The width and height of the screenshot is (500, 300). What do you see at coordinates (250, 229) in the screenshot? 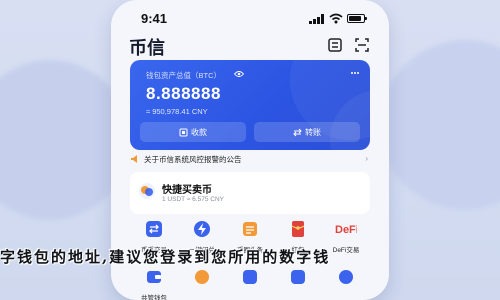
I see `news-icon` at bounding box center [250, 229].